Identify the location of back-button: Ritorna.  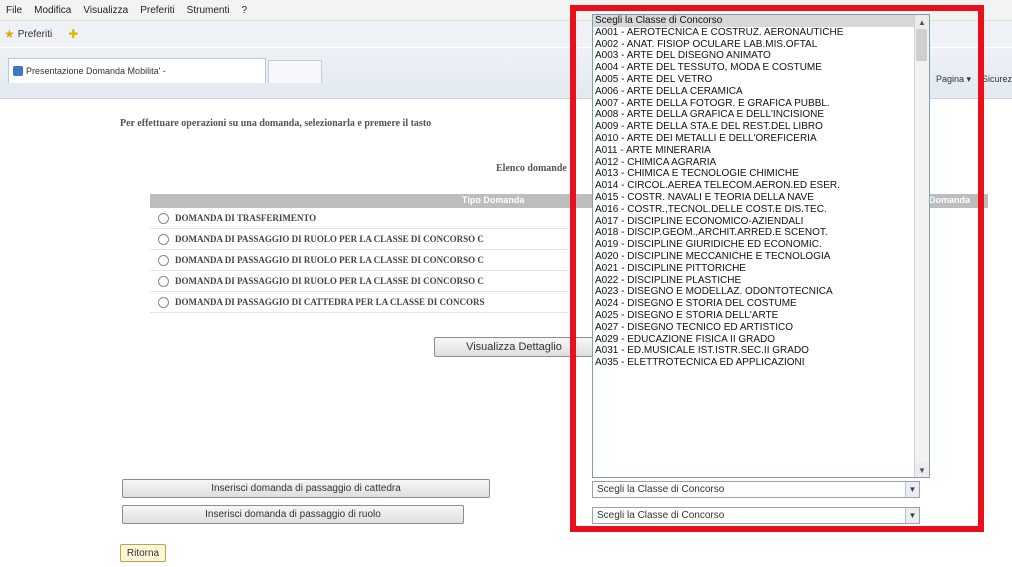
(143, 553).